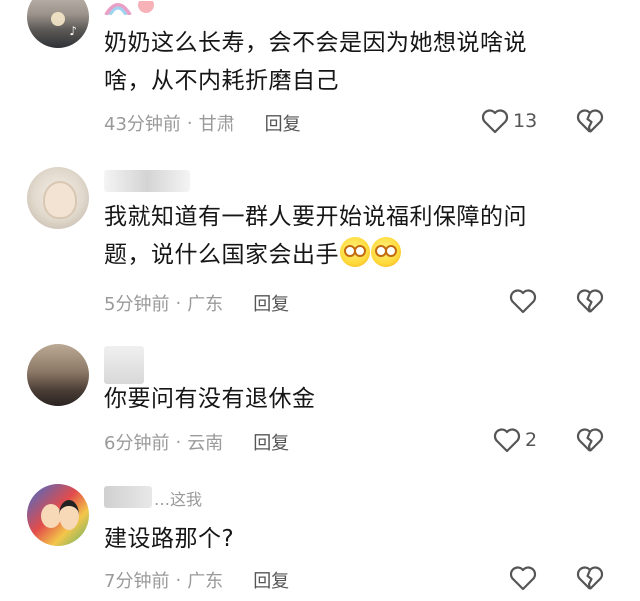 This screenshot has width=640, height=601. I want to click on tiktok-icon: ♪, so click(73, 31).